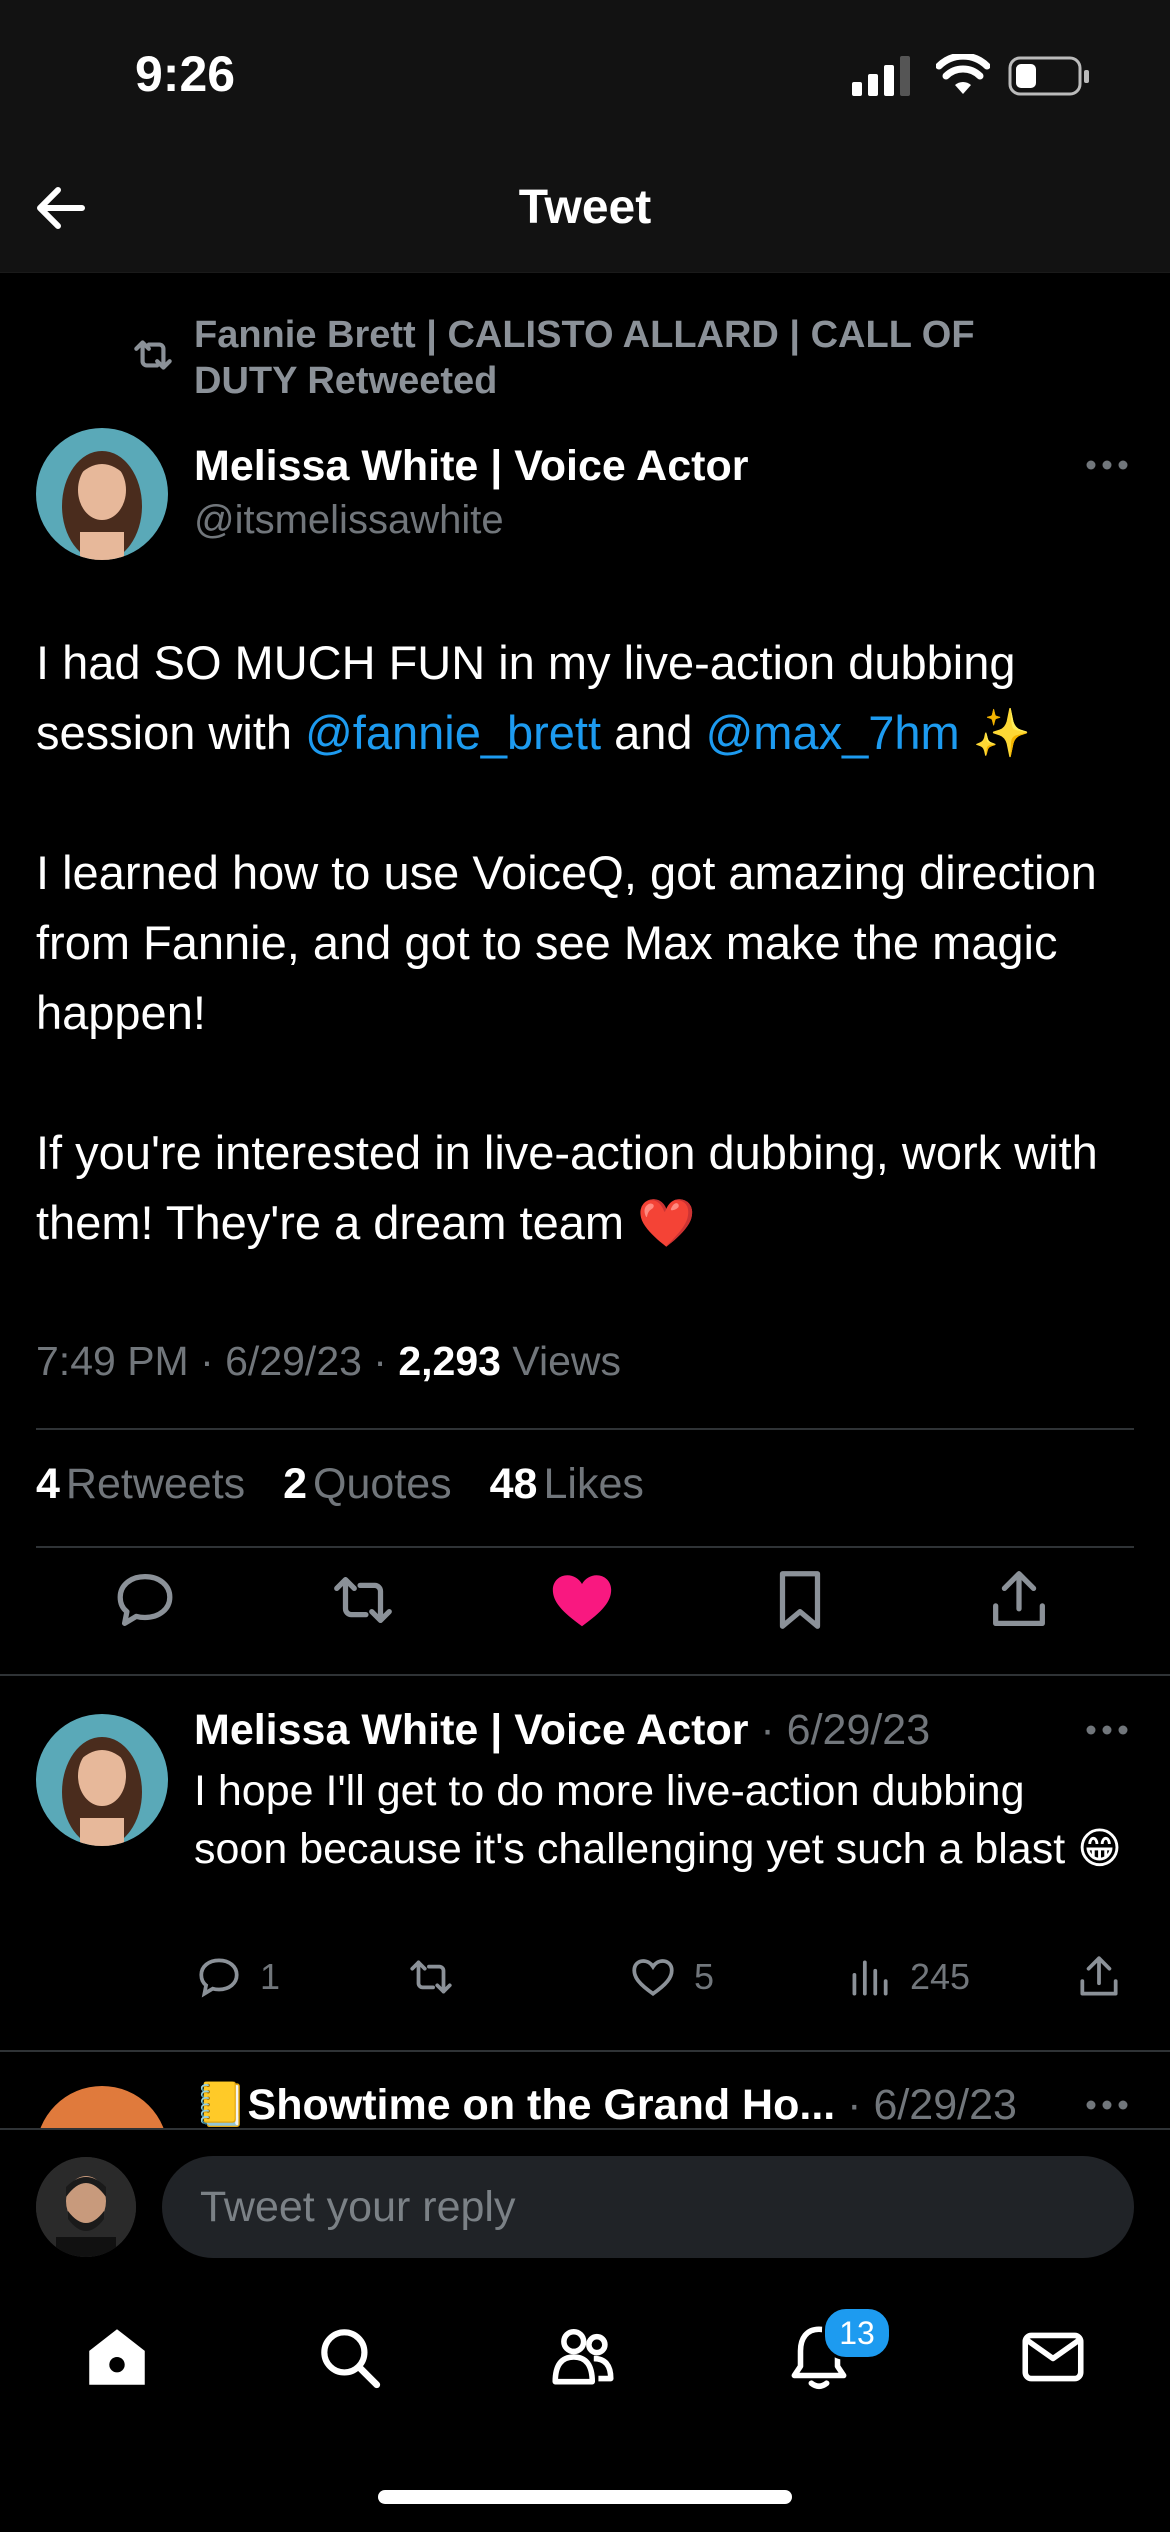 The width and height of the screenshot is (1170, 2532). I want to click on next-reply-header: 📒Showtime on the Grand Ho... · 6/29/23, so click(605, 2105).